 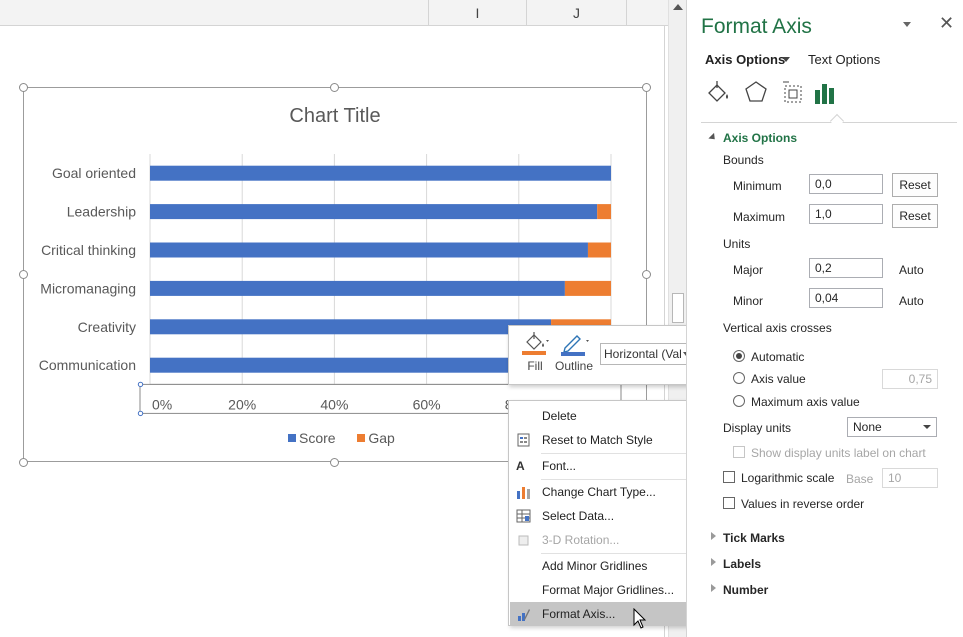 I want to click on show-display-units-checkbox, so click(x=739, y=452).